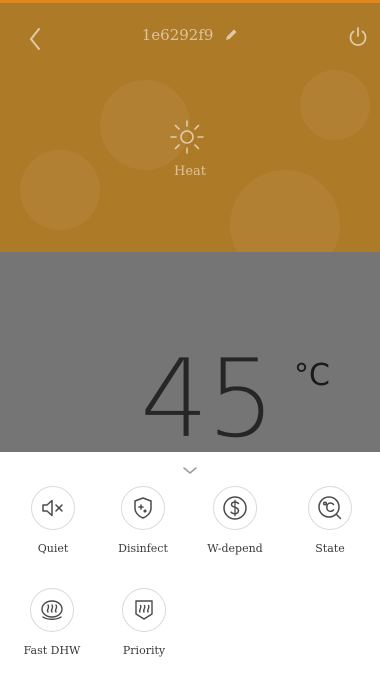 The width and height of the screenshot is (380, 684). I want to click on priority-heat-icon, so click(144, 610).